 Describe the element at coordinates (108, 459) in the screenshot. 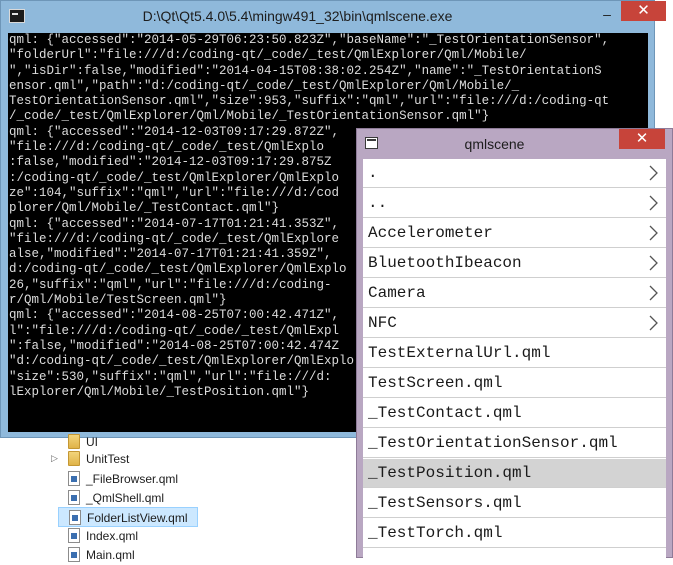

I see `tree-item-label: UnitTest` at that location.